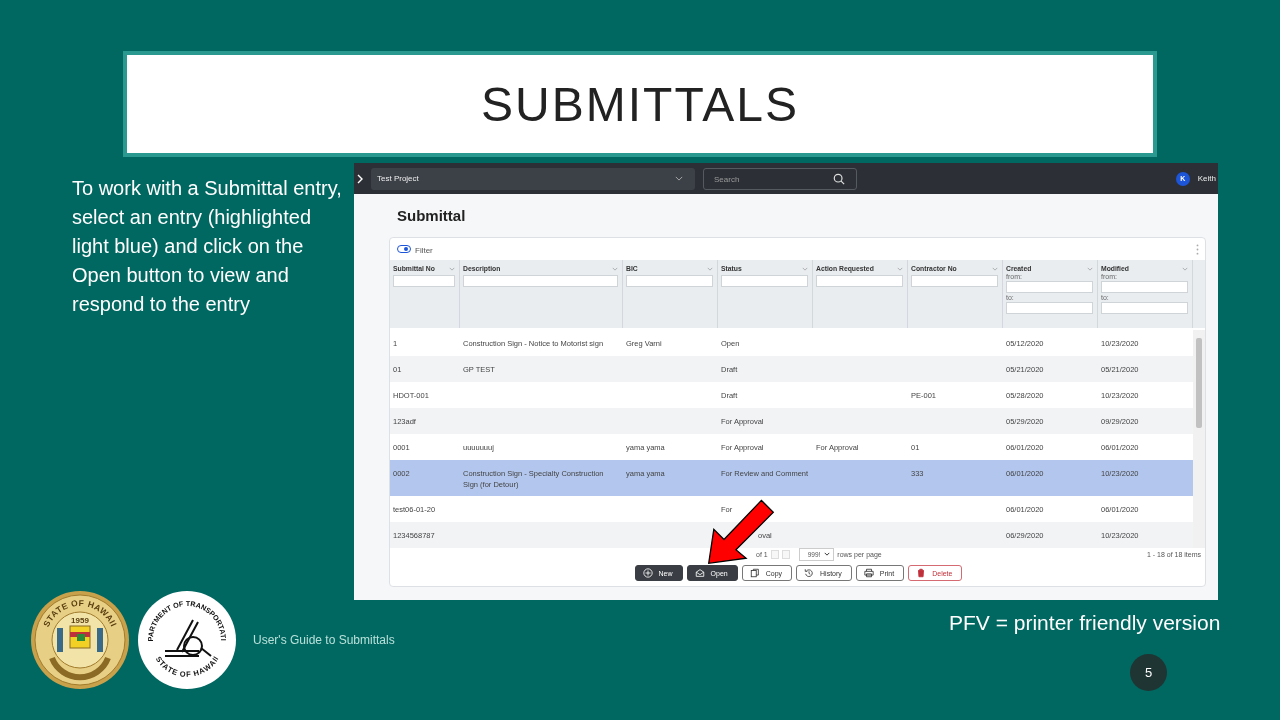  What do you see at coordinates (754, 573) in the screenshot?
I see `copy-icon` at bounding box center [754, 573].